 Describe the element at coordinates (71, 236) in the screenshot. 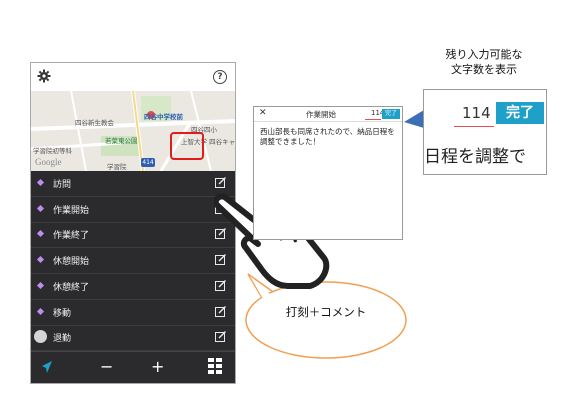

I see `action-label: 作業終了` at that location.